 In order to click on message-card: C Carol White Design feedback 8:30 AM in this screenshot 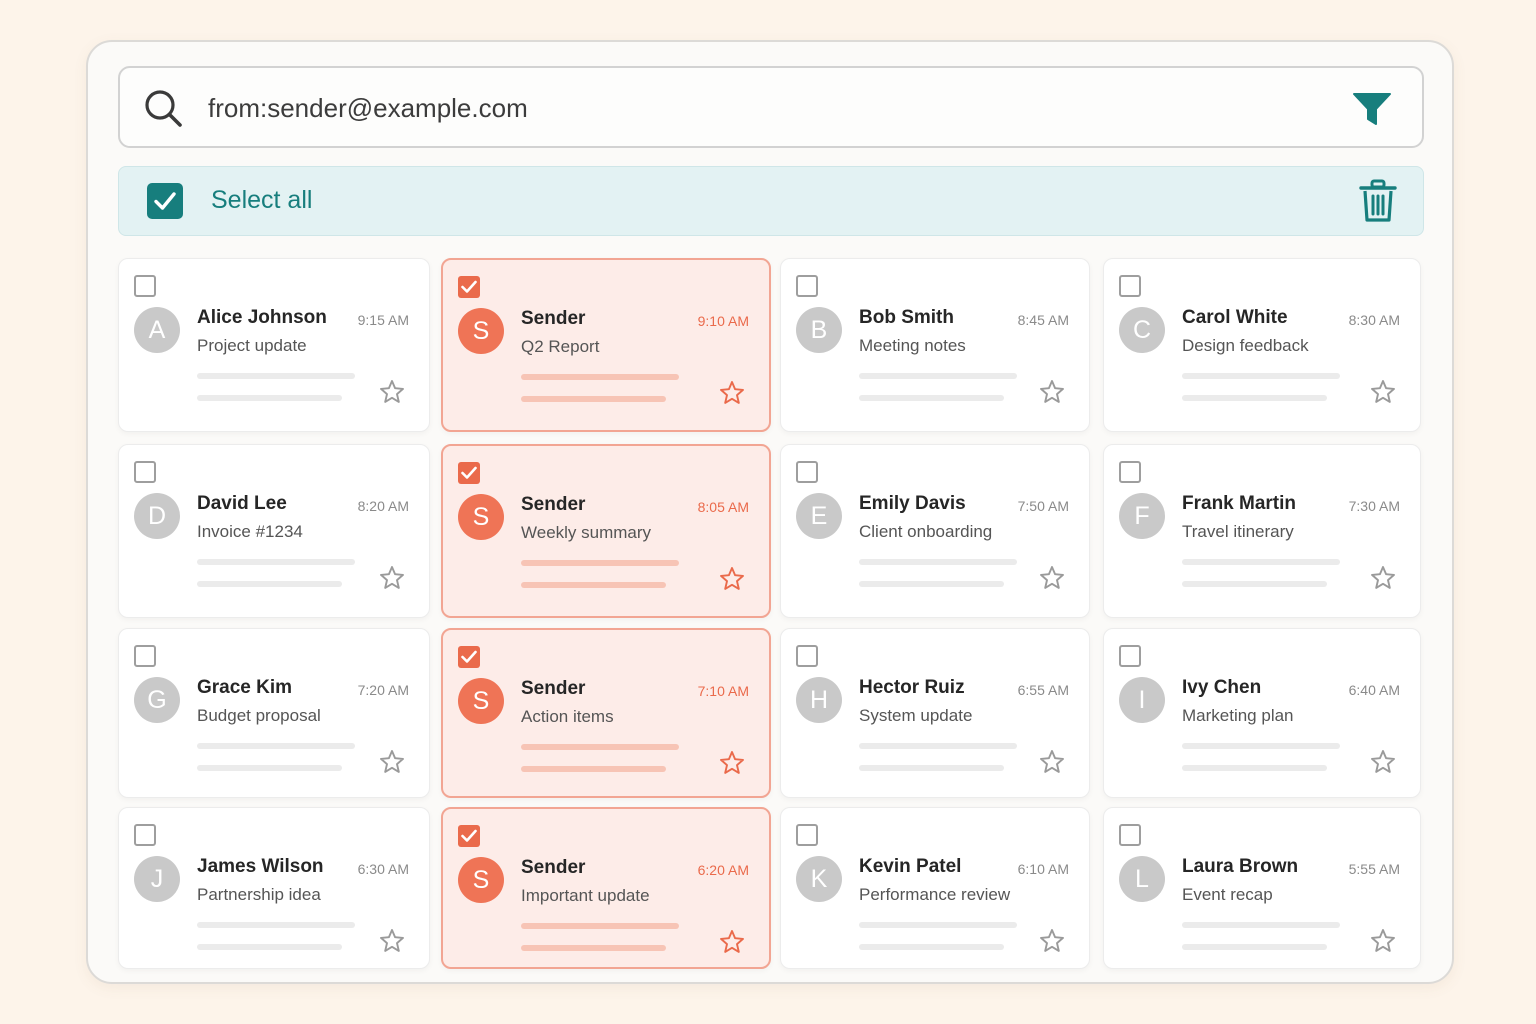, I will do `click(1262, 345)`.